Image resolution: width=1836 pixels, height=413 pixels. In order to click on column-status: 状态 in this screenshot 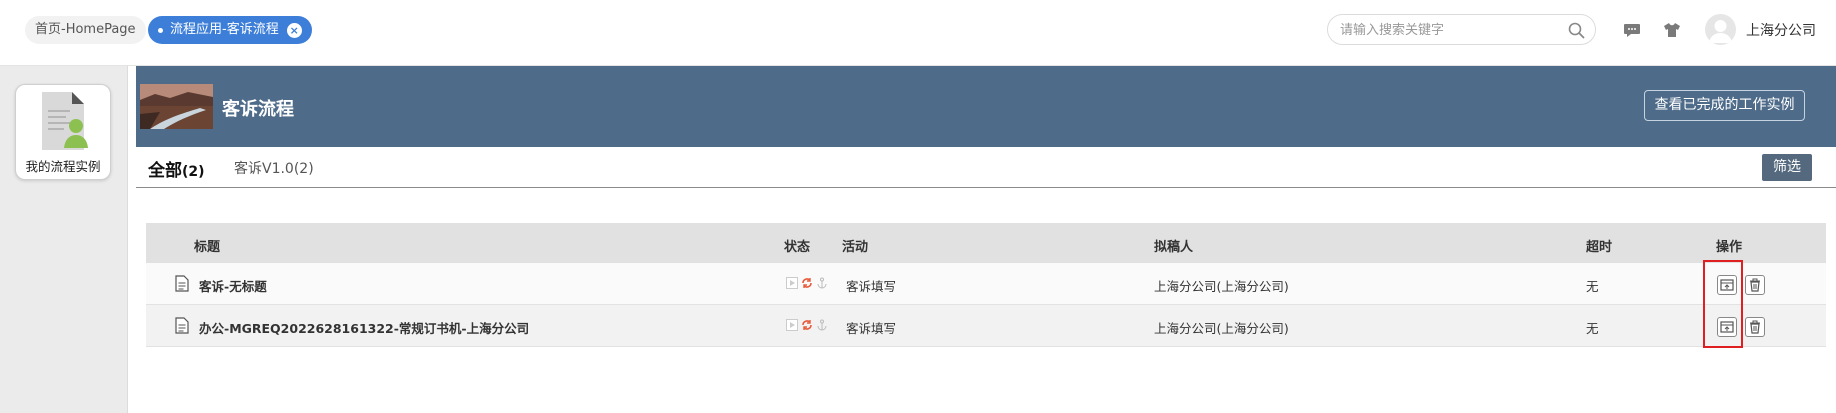, I will do `click(797, 247)`.